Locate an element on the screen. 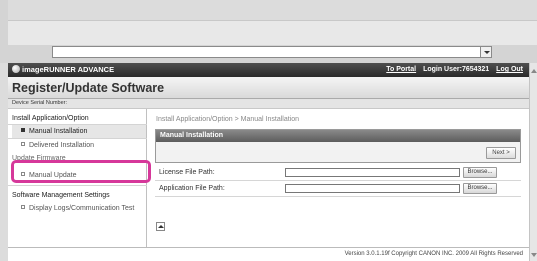  browser-toolbar is located at coordinates (272, 10).